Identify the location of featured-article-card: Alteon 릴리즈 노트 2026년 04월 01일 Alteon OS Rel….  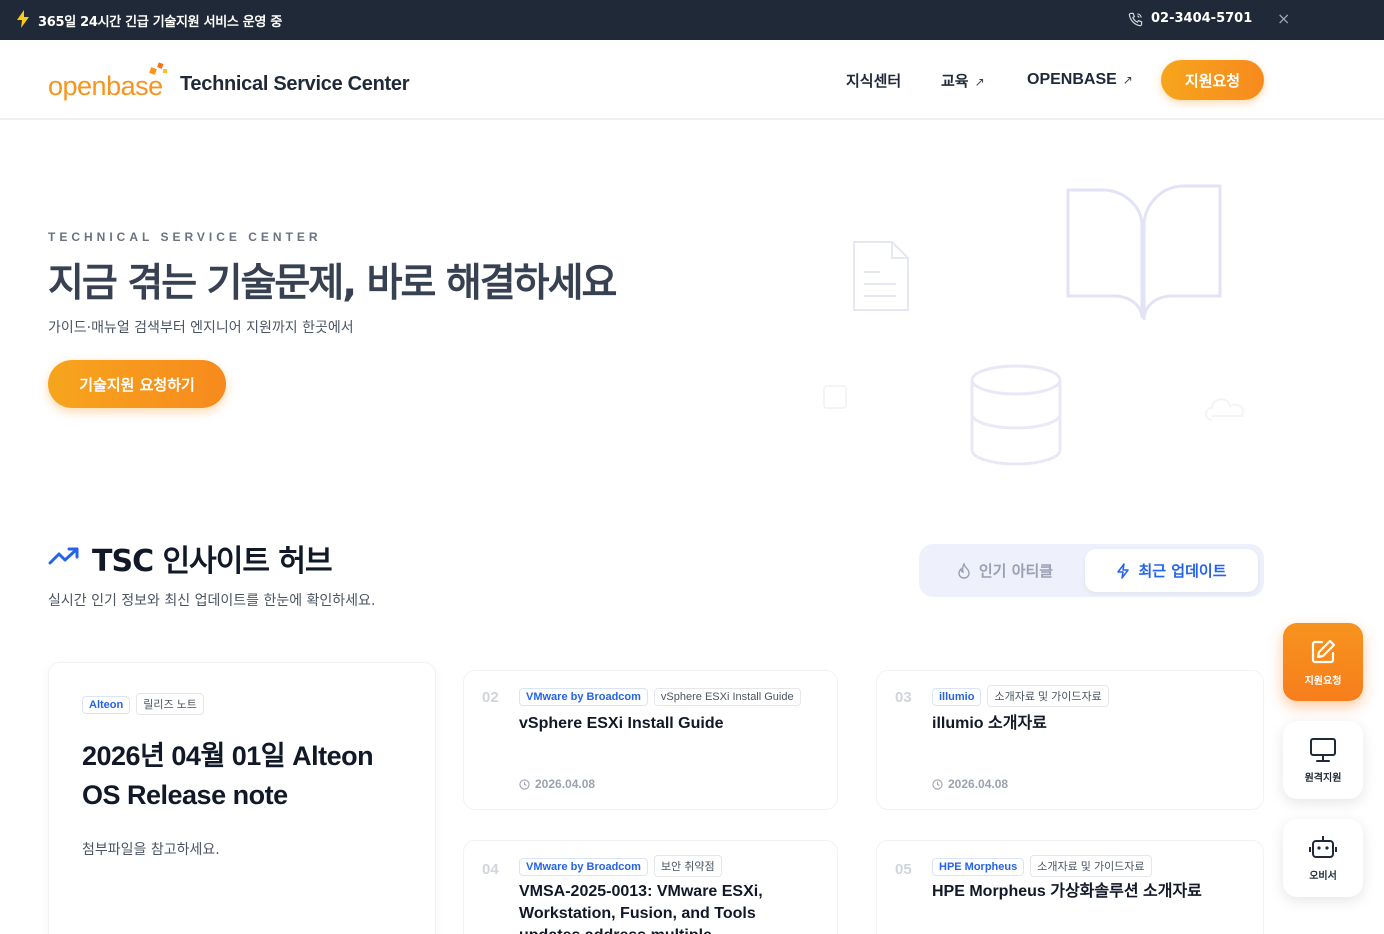
(242, 798).